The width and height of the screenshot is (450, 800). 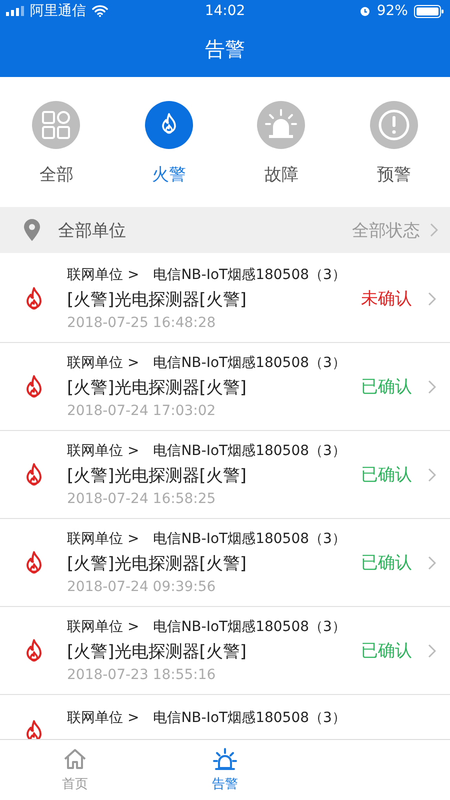 I want to click on exclamation-icon, so click(x=394, y=124).